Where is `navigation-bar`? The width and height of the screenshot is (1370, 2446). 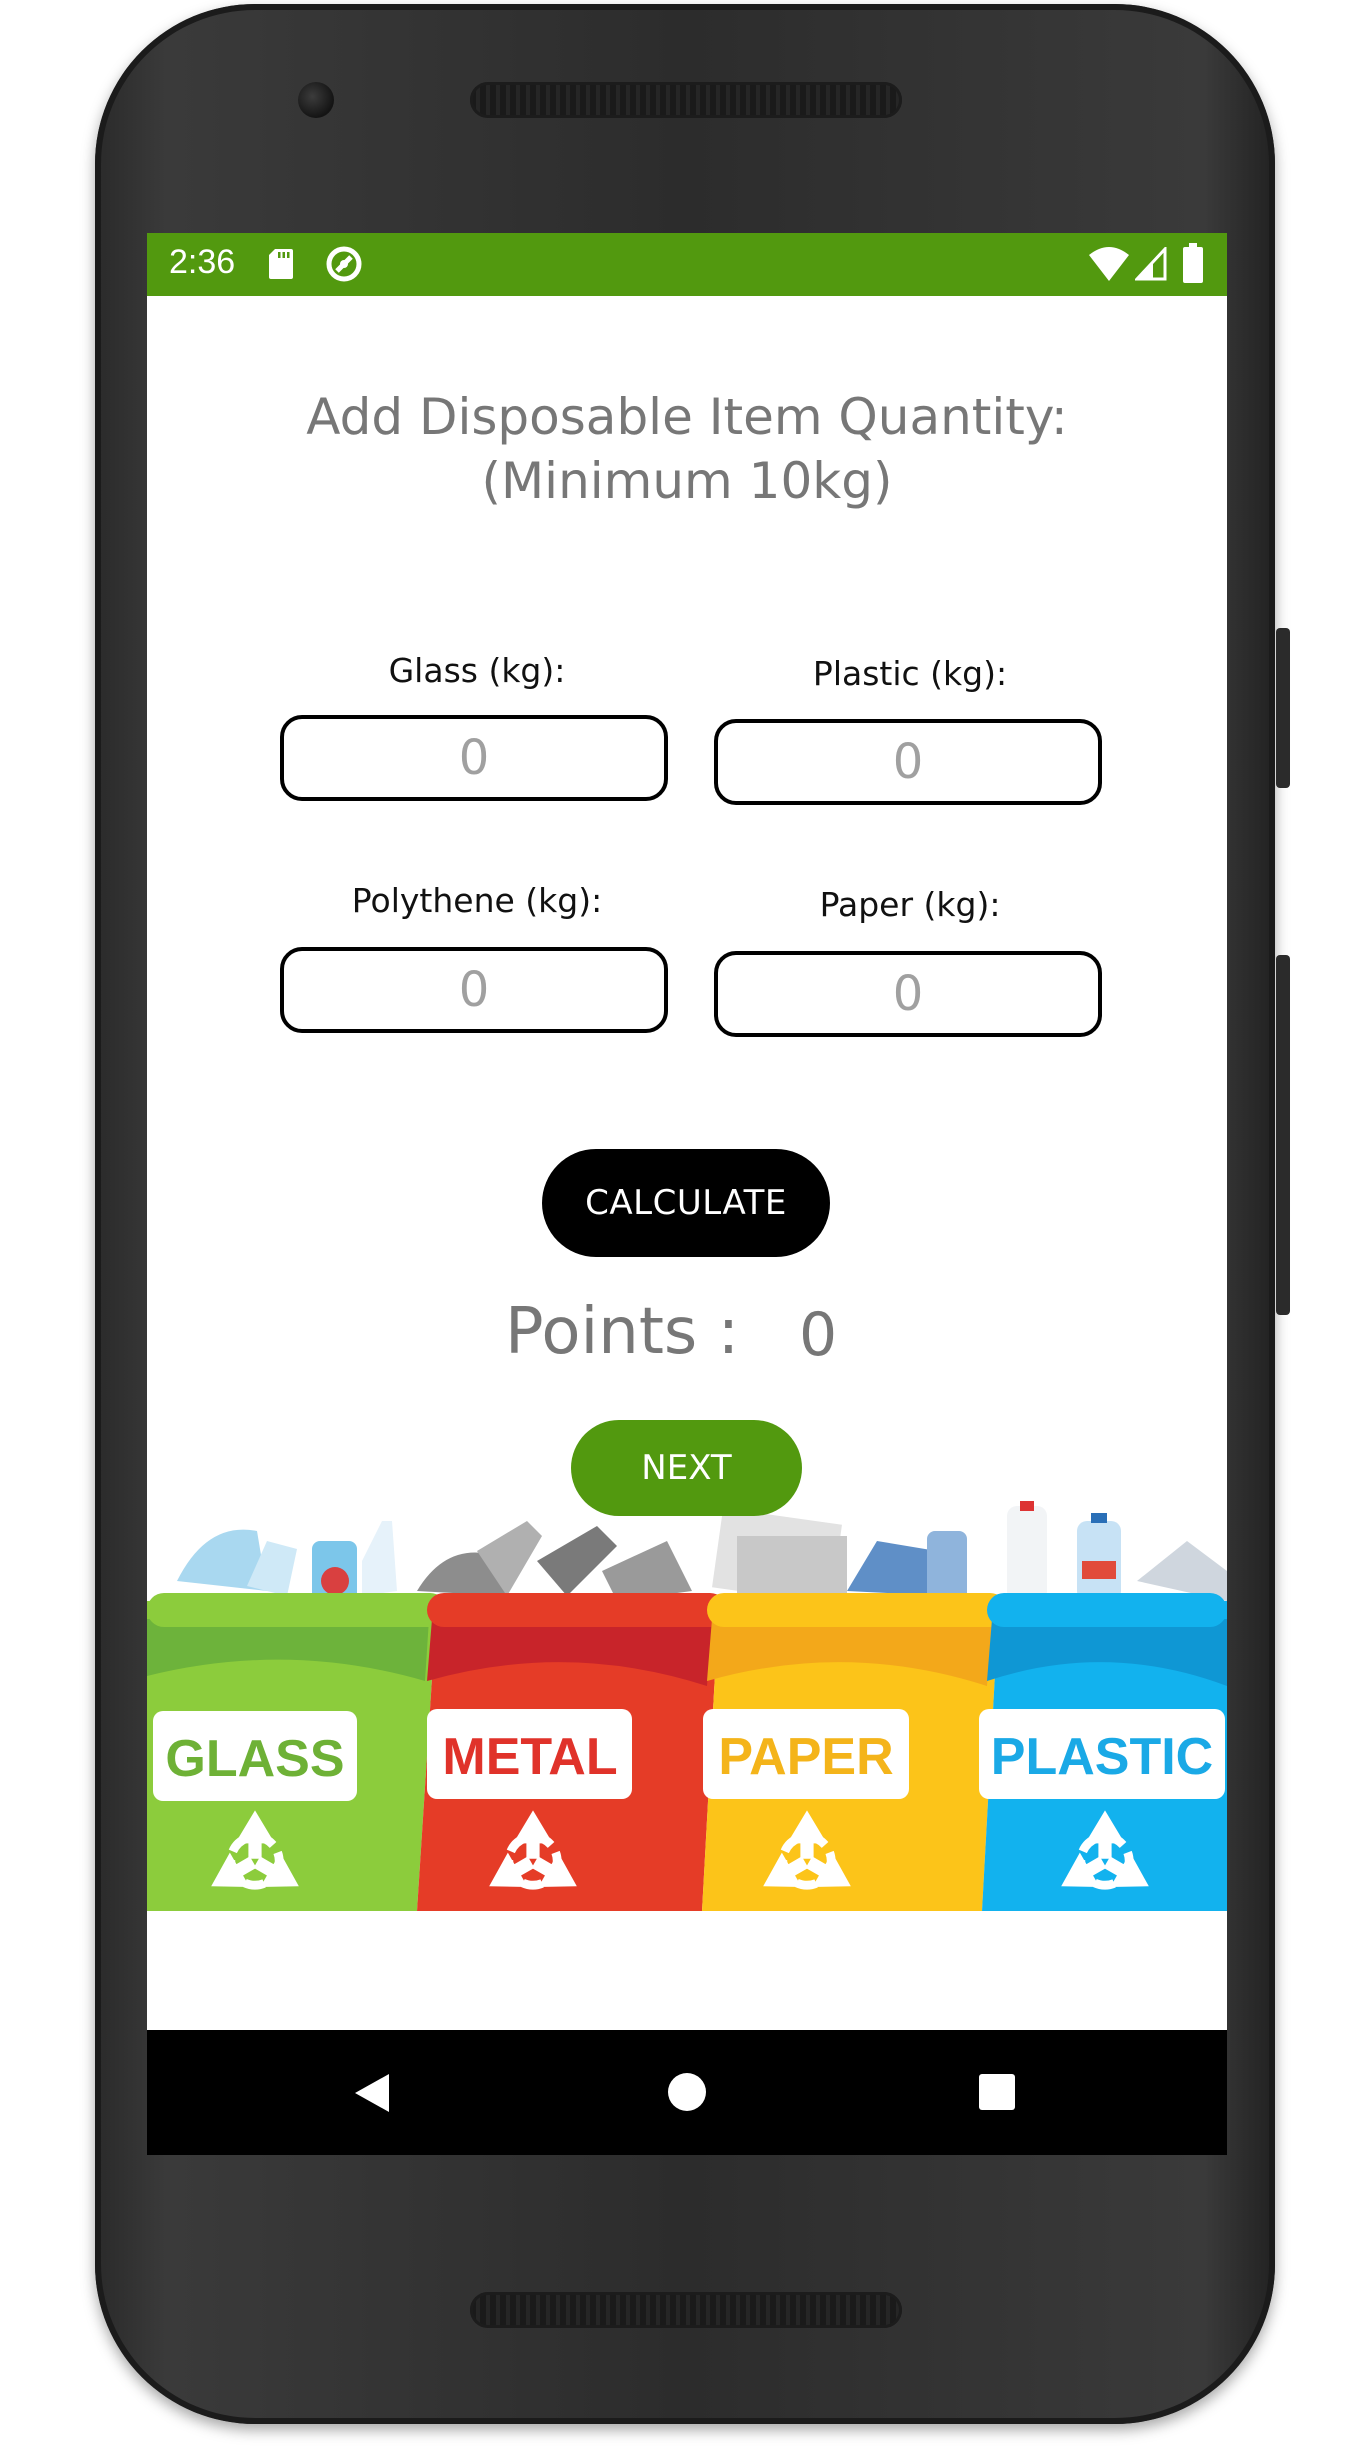 navigation-bar is located at coordinates (687, 2092).